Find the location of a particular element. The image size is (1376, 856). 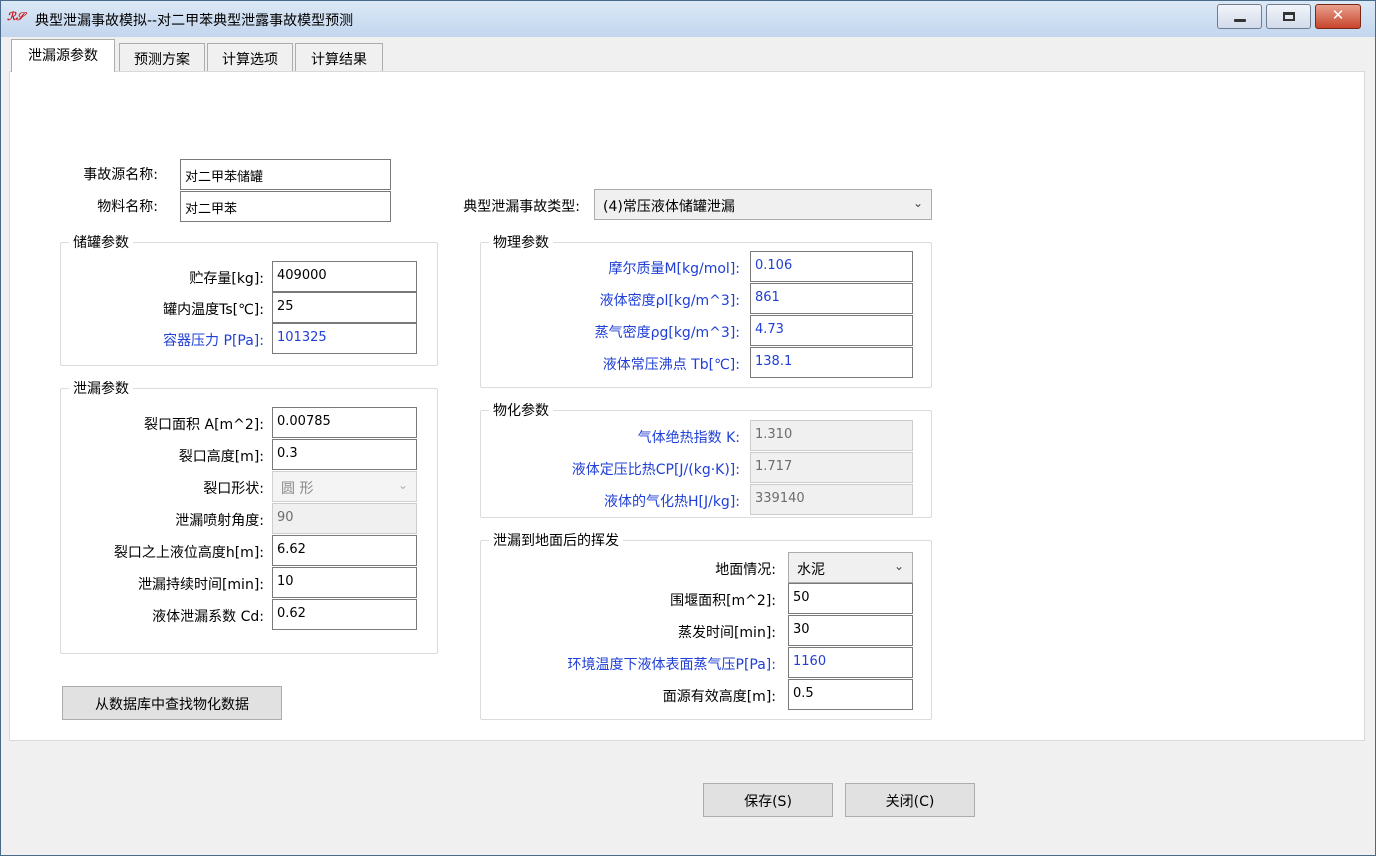

tab-leak-source: 泄漏源参数 is located at coordinates (63, 55).